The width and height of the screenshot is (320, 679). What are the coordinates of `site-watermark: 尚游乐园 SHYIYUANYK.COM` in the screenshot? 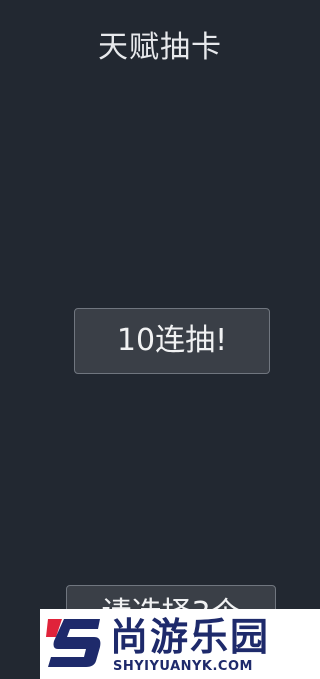 It's located at (180, 644).